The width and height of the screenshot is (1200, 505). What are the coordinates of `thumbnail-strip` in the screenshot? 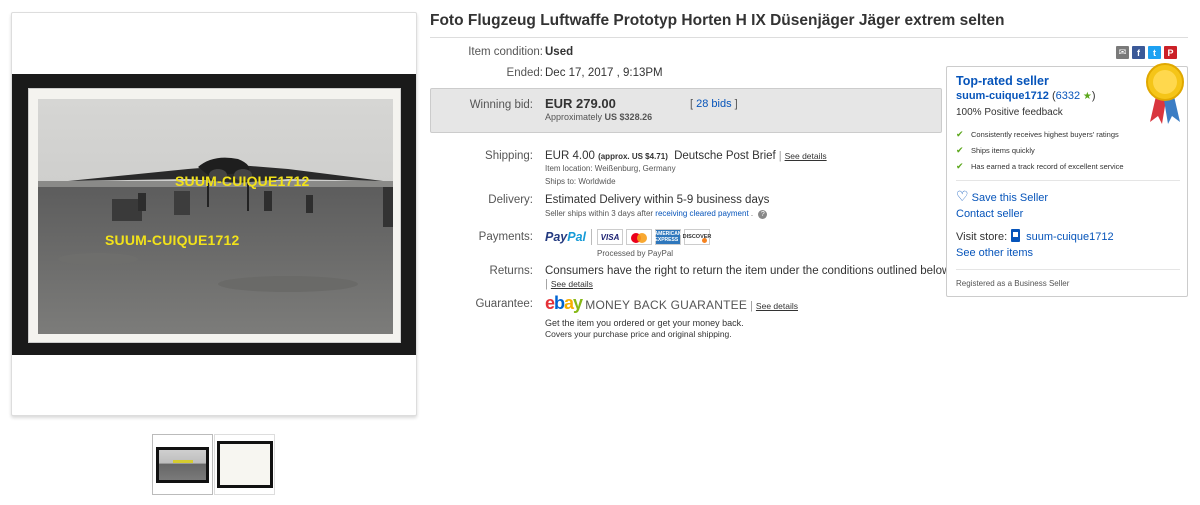 It's located at (213, 464).